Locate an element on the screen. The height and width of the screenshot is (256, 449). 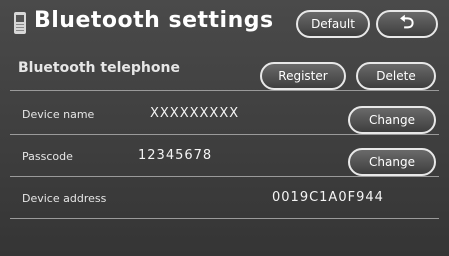
bluetooth-telephone-label: Bluetooth telephone is located at coordinates (99, 68).